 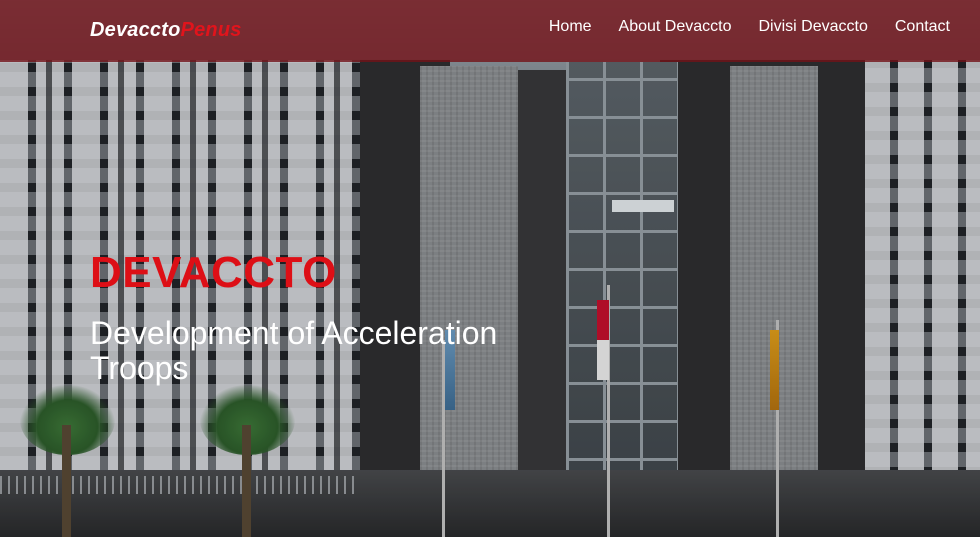 What do you see at coordinates (570, 27) in the screenshot?
I see `nav-link-home: Home` at bounding box center [570, 27].